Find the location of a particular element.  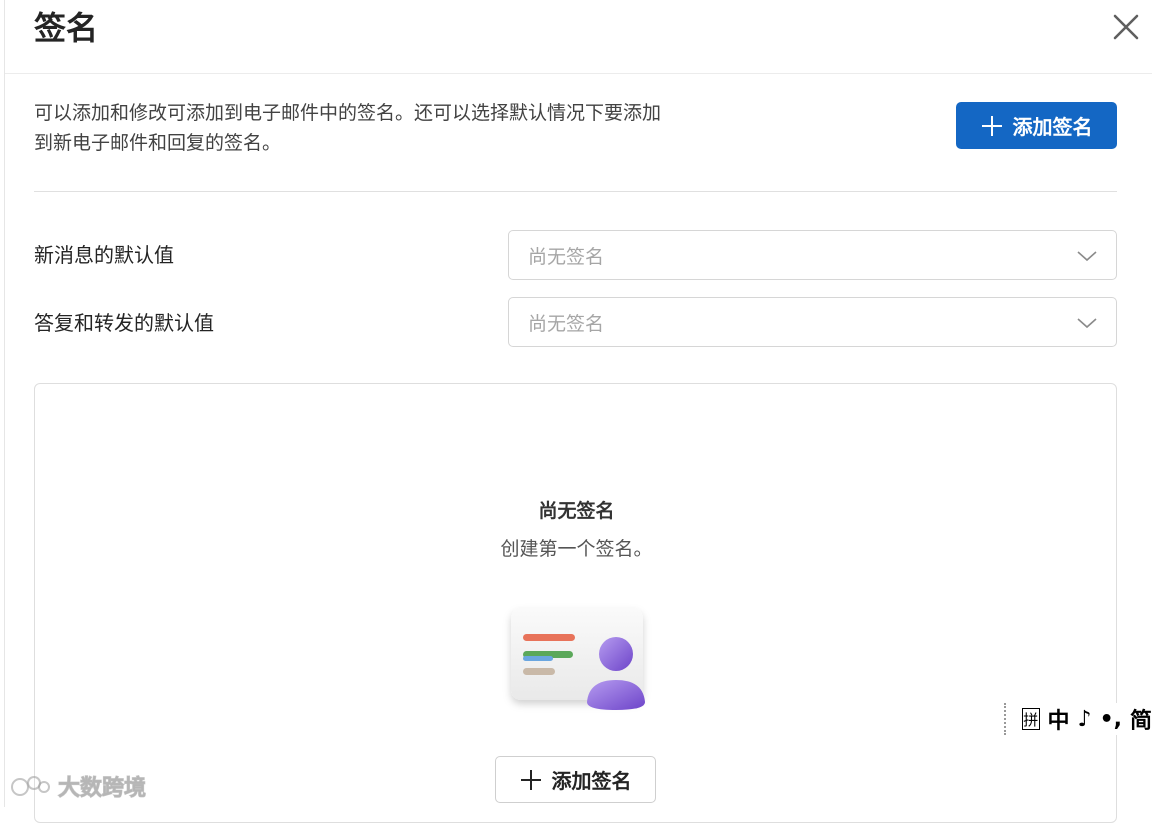

ime-simplified-toggle: 简 is located at coordinates (1141, 719).